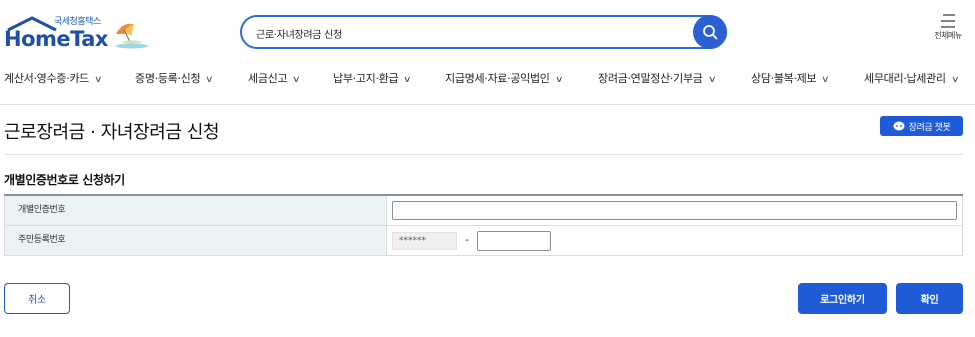 Image resolution: width=975 pixels, height=337 pixels. I want to click on nav-item-payment: 납부·고지·환급 ∨, so click(372, 78).